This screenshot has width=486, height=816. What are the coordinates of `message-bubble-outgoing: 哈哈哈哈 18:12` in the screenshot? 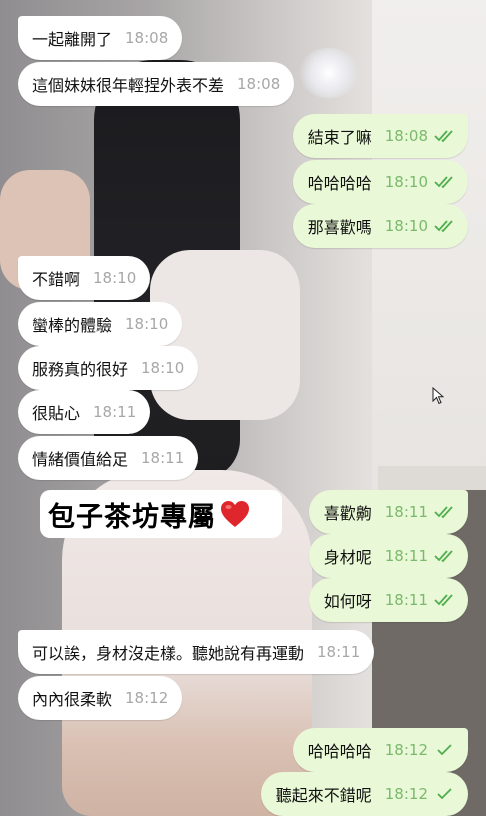 It's located at (380, 750).